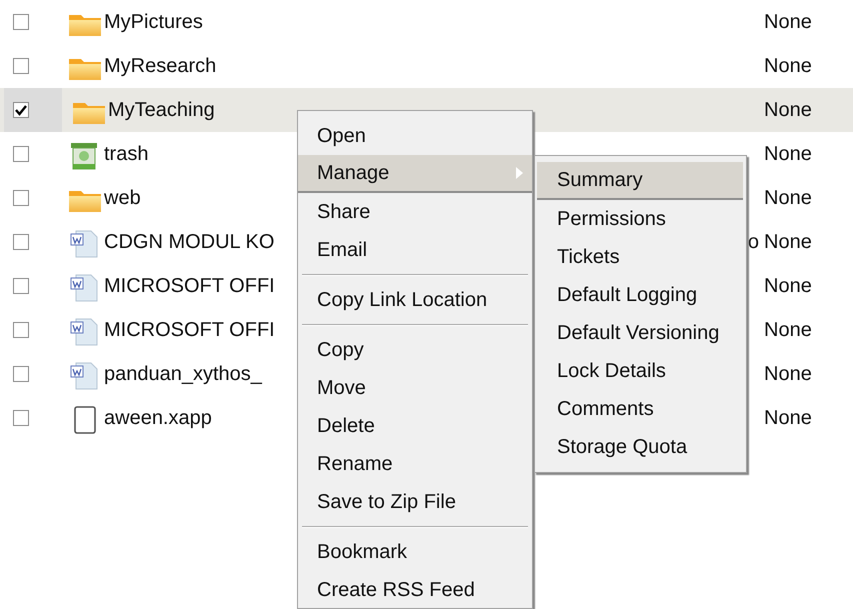 The height and width of the screenshot is (609, 853). What do you see at coordinates (753, 242) in the screenshot?
I see `file-name: o` at bounding box center [753, 242].